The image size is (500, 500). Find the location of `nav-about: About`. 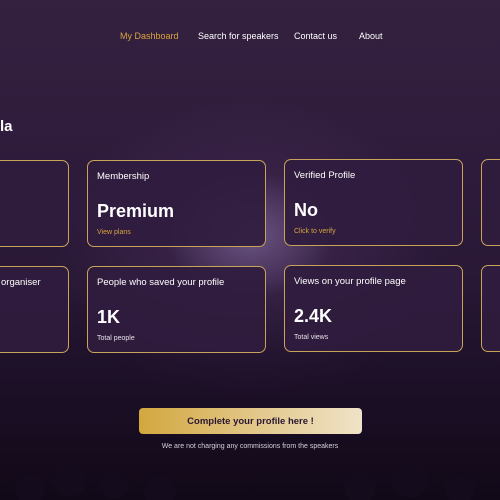

nav-about: About is located at coordinates (371, 36).